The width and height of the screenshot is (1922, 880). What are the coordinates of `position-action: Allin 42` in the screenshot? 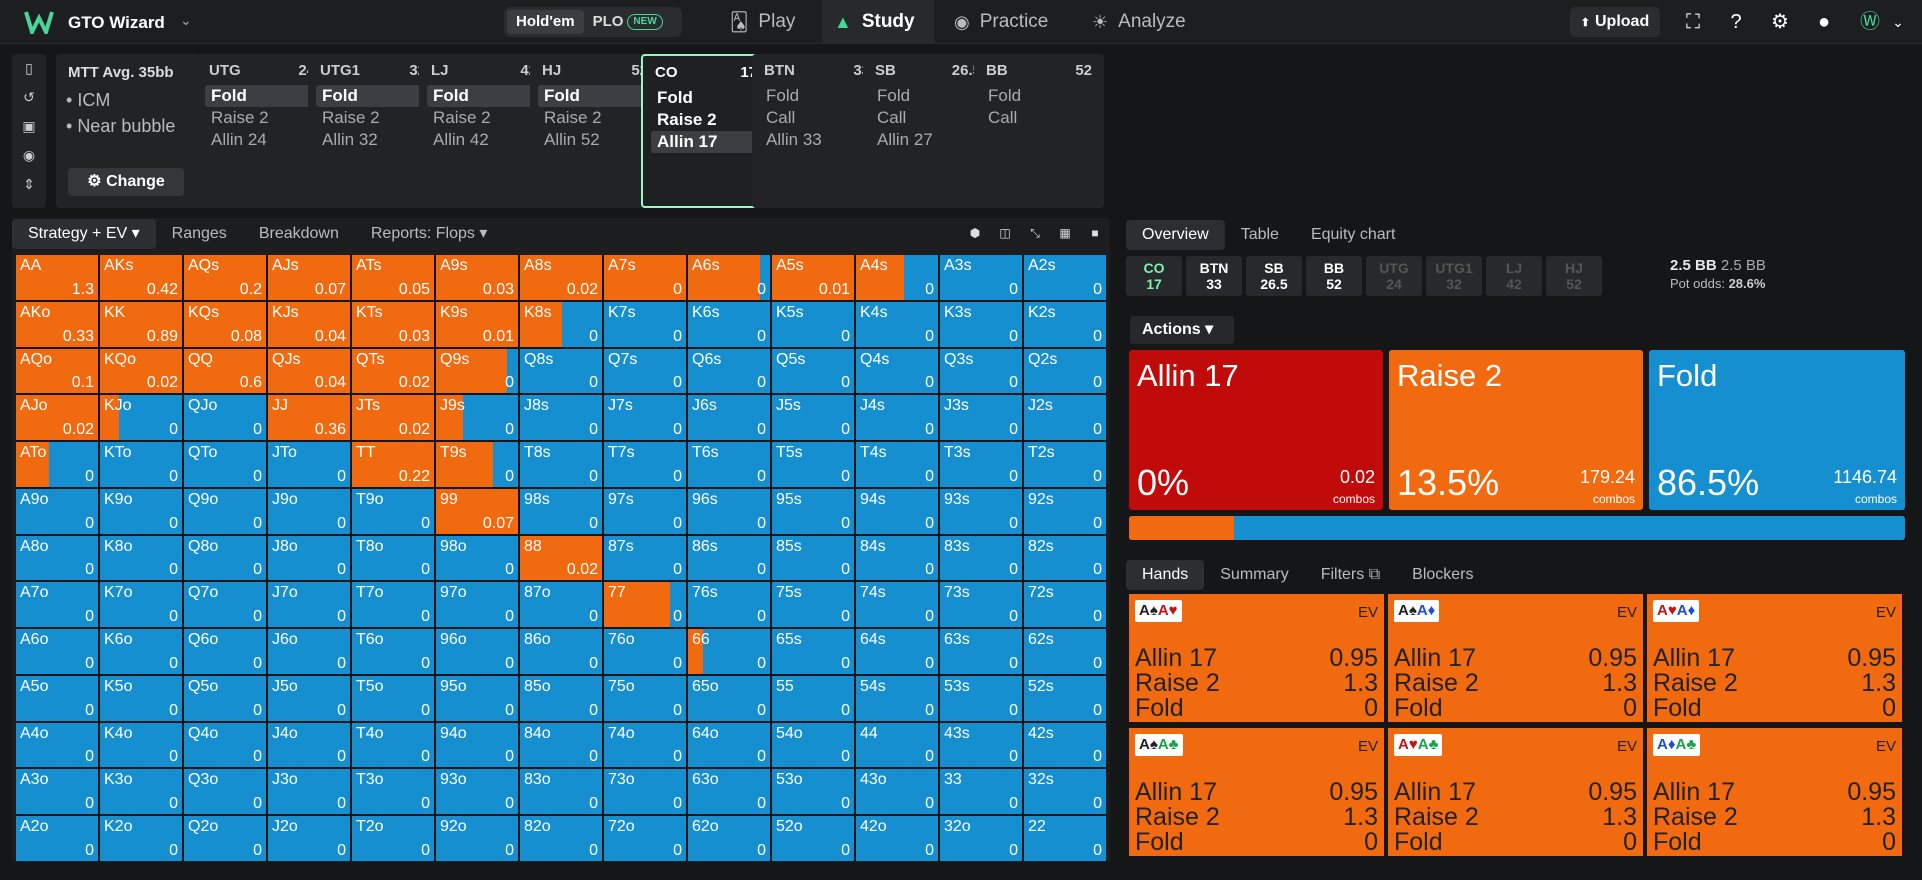 It's located at (482, 140).